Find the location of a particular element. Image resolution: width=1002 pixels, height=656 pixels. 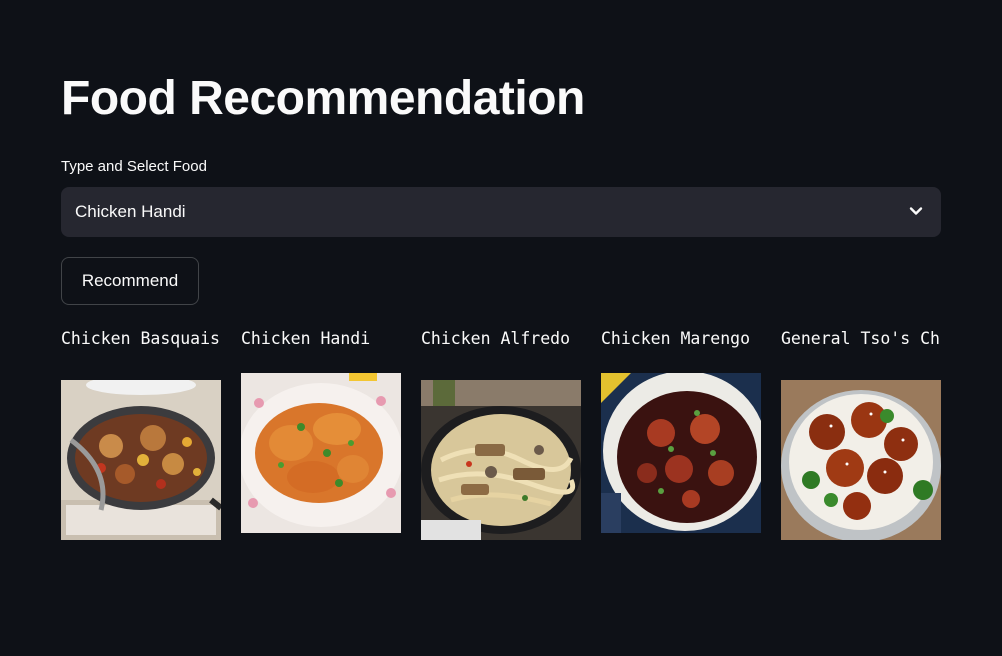

recommendation-title: Chicken Handi is located at coordinates (306, 338).